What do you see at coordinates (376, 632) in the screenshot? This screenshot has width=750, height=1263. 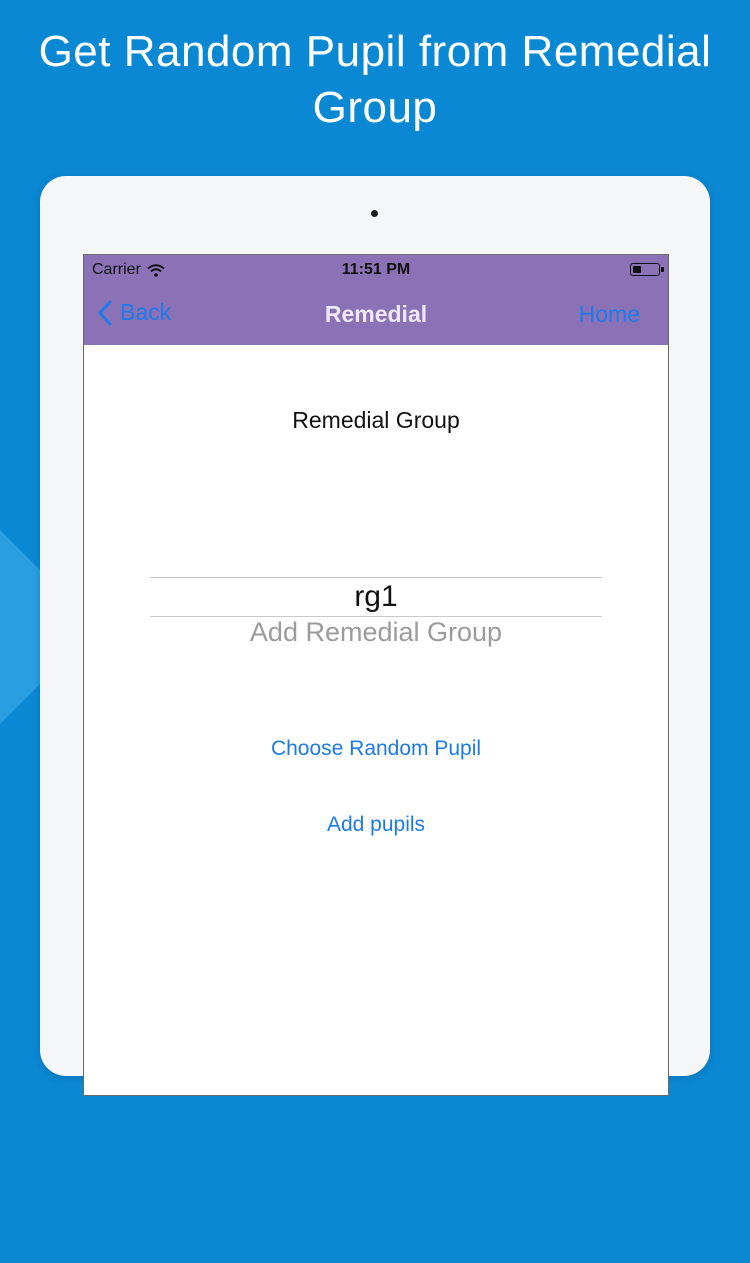 I see `picker-option-add-group: Add Remedial Group` at bounding box center [376, 632].